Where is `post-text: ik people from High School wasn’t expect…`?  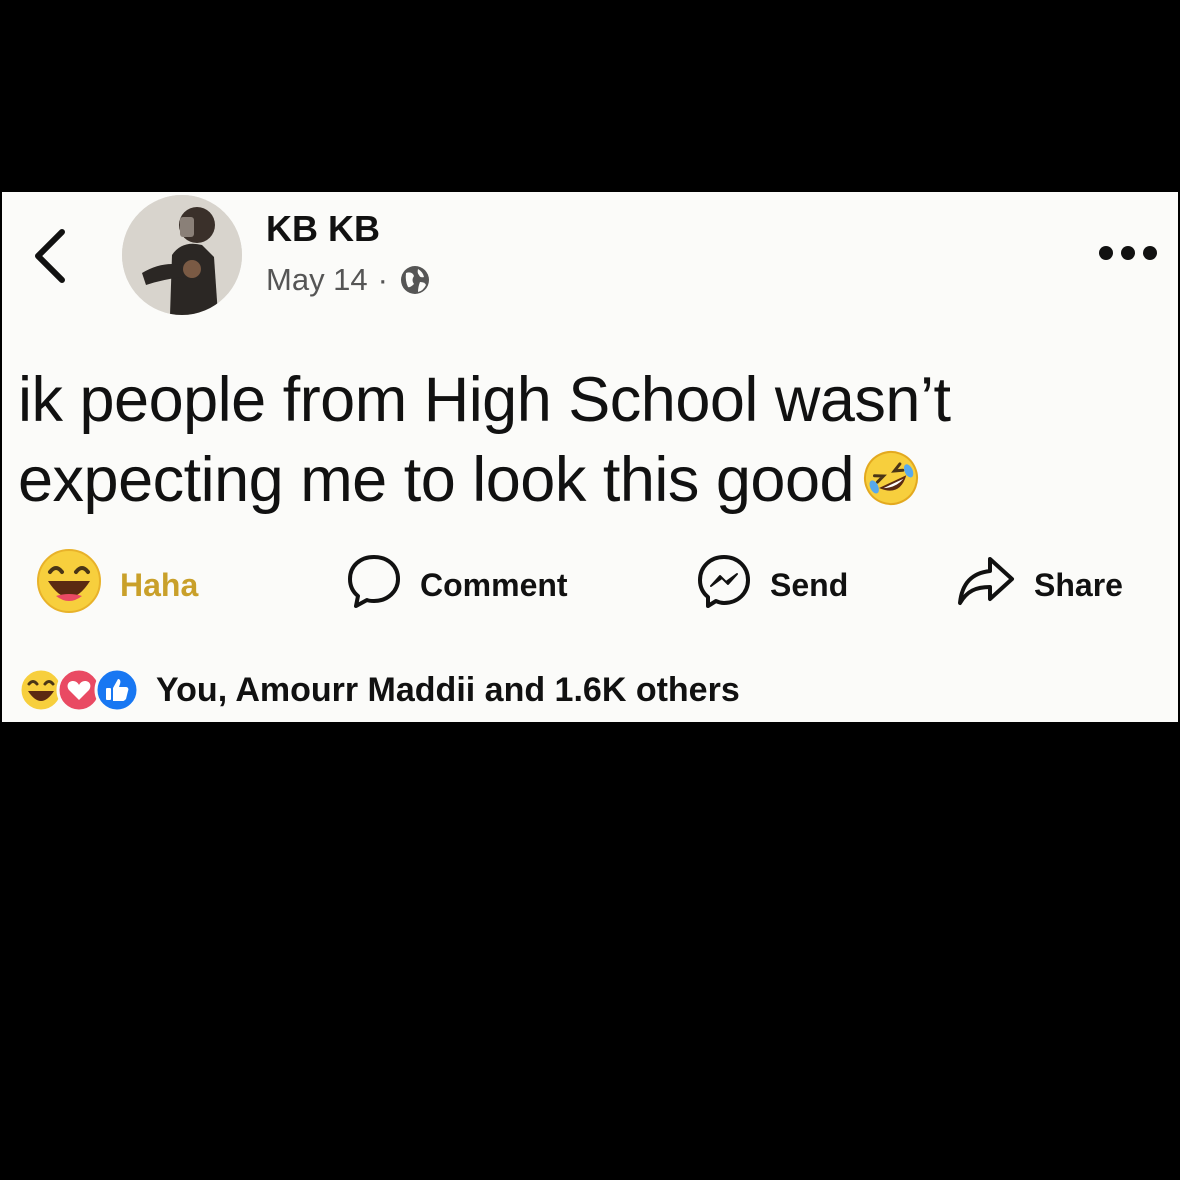 post-text: ik people from High School wasn’t expect… is located at coordinates (583, 440).